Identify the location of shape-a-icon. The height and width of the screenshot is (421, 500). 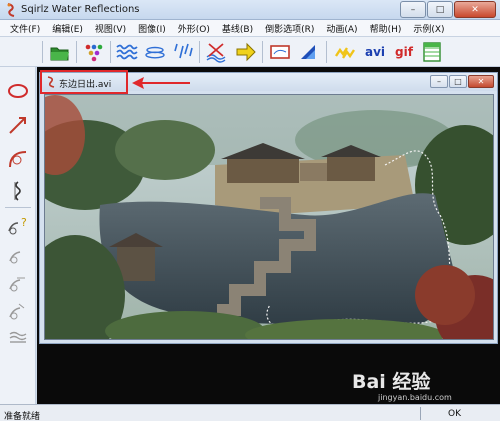
(18, 255).